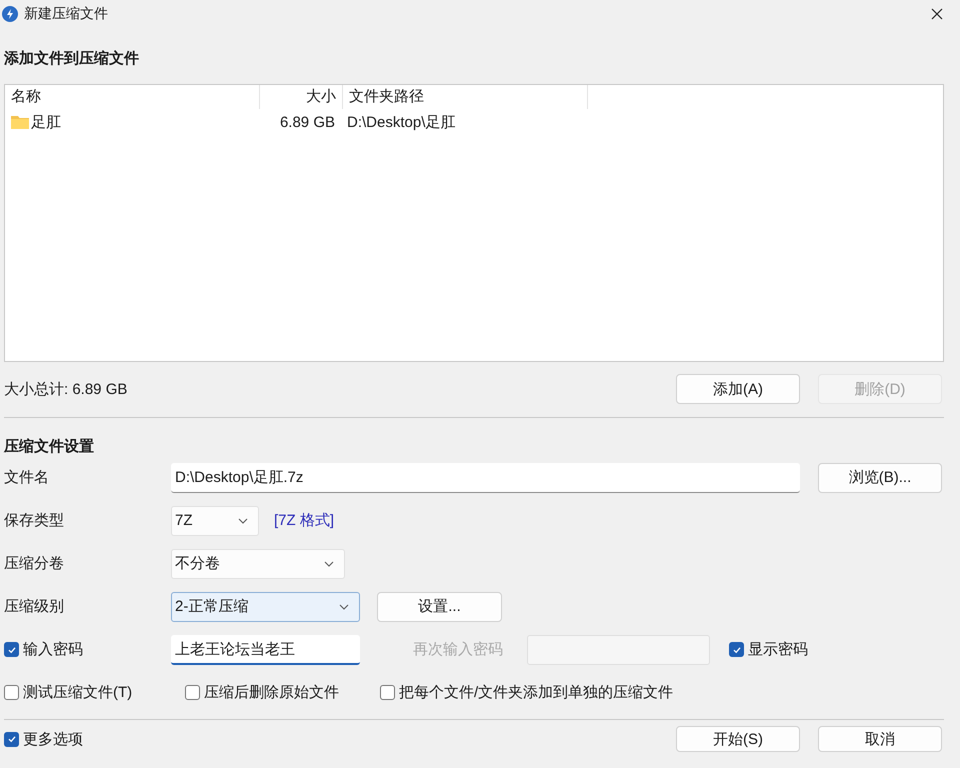  I want to click on checkbox-label: 输入密码, so click(53, 649).